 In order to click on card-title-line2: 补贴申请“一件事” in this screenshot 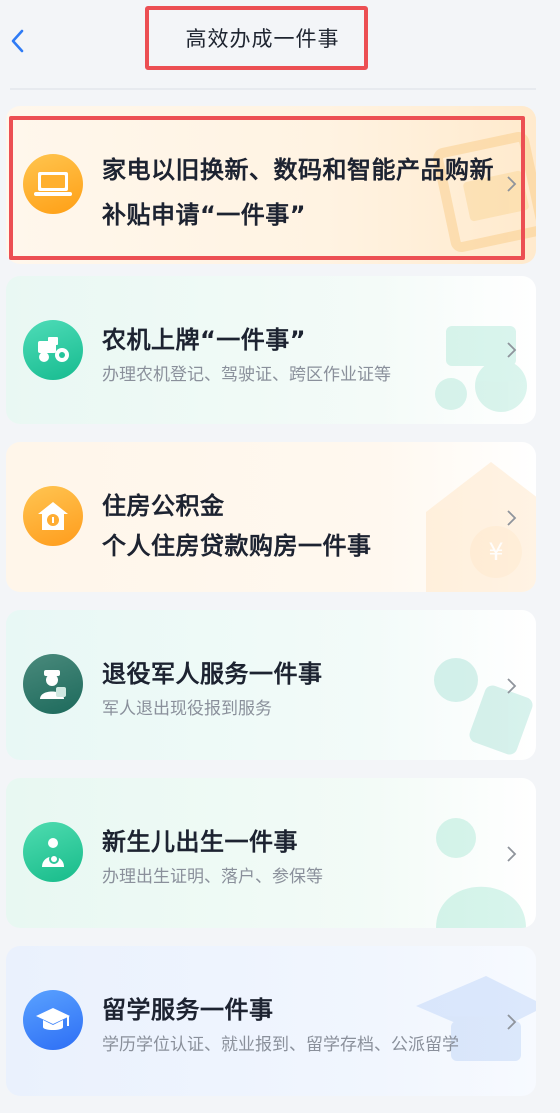, I will do `click(204, 215)`.